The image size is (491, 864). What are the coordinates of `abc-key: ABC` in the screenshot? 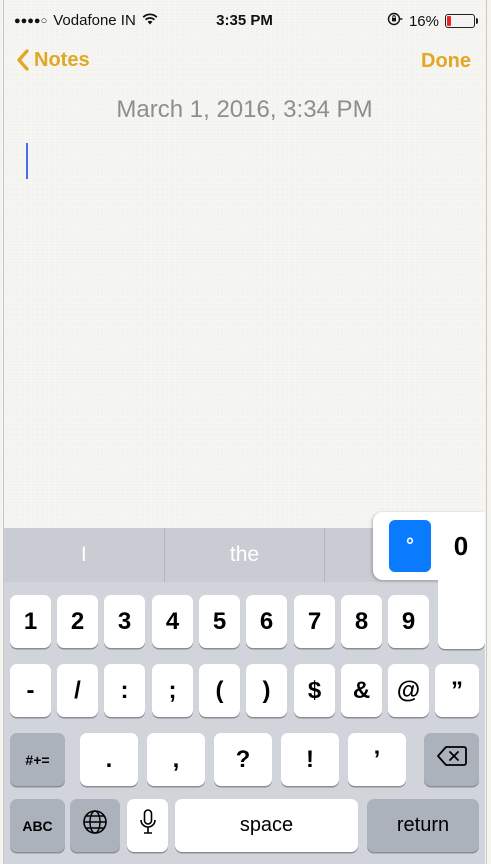 It's located at (37, 825).